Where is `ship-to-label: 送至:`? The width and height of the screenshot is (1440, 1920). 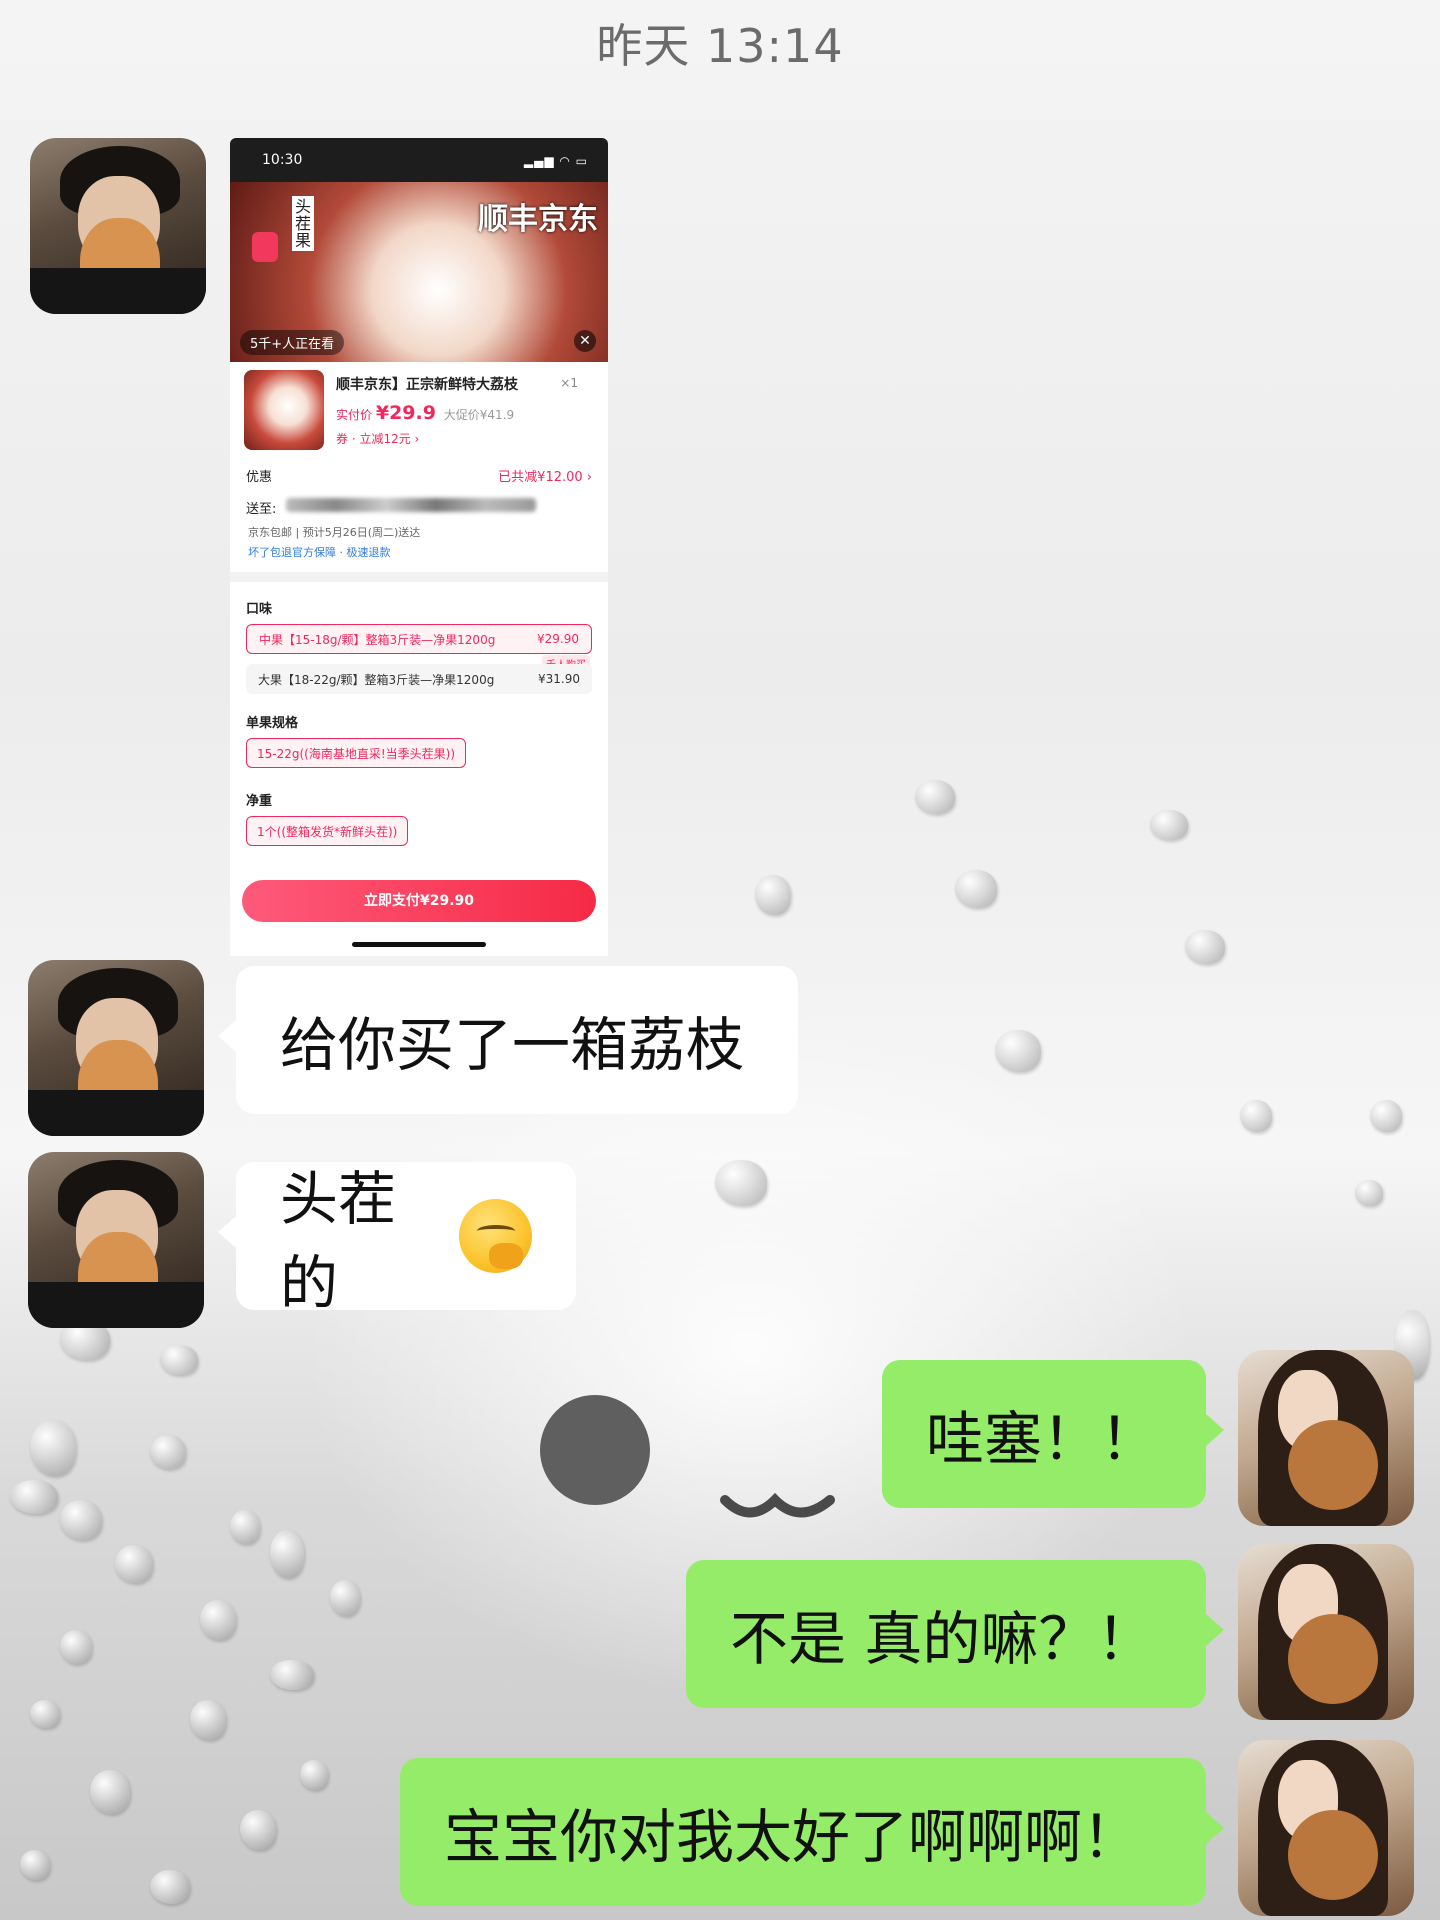
ship-to-label: 送至: is located at coordinates (261, 509).